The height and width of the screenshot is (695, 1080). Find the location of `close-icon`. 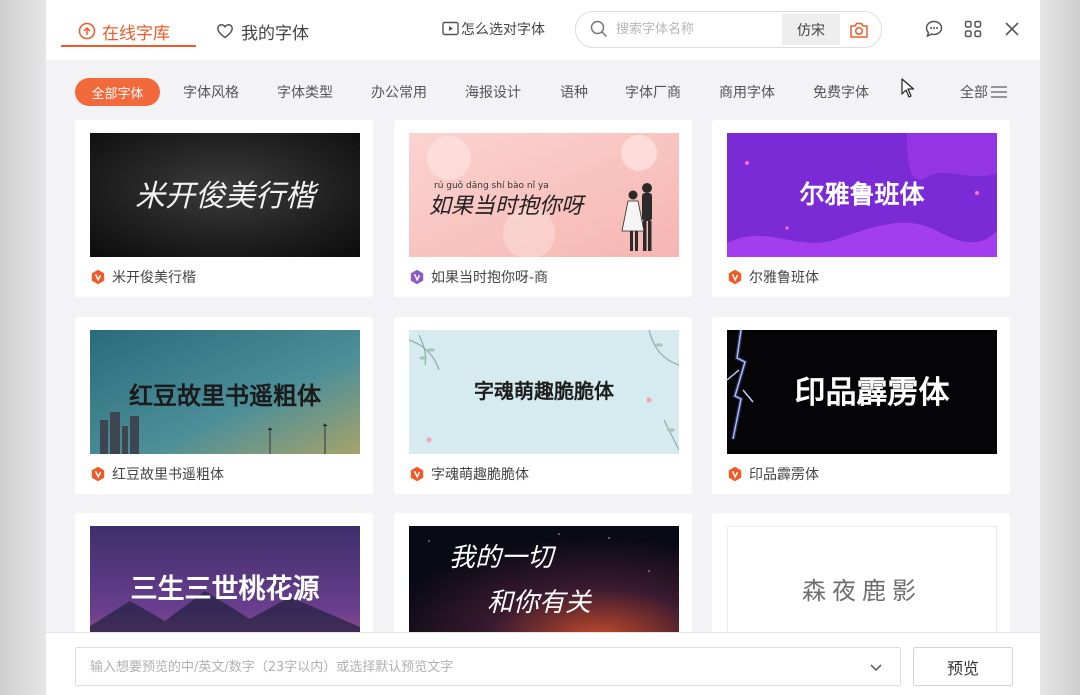

close-icon is located at coordinates (1012, 29).